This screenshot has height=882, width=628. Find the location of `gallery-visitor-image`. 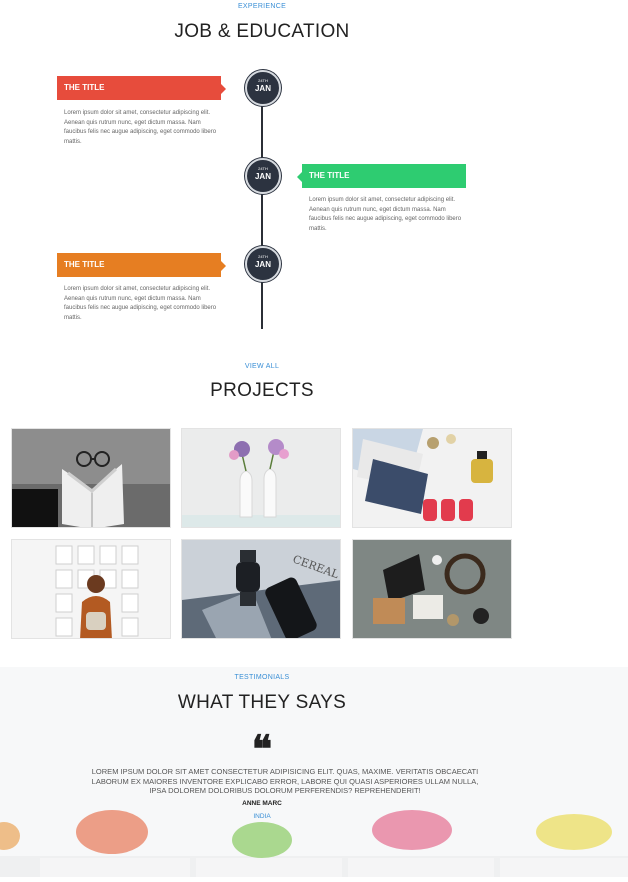

gallery-visitor-image is located at coordinates (91, 589).